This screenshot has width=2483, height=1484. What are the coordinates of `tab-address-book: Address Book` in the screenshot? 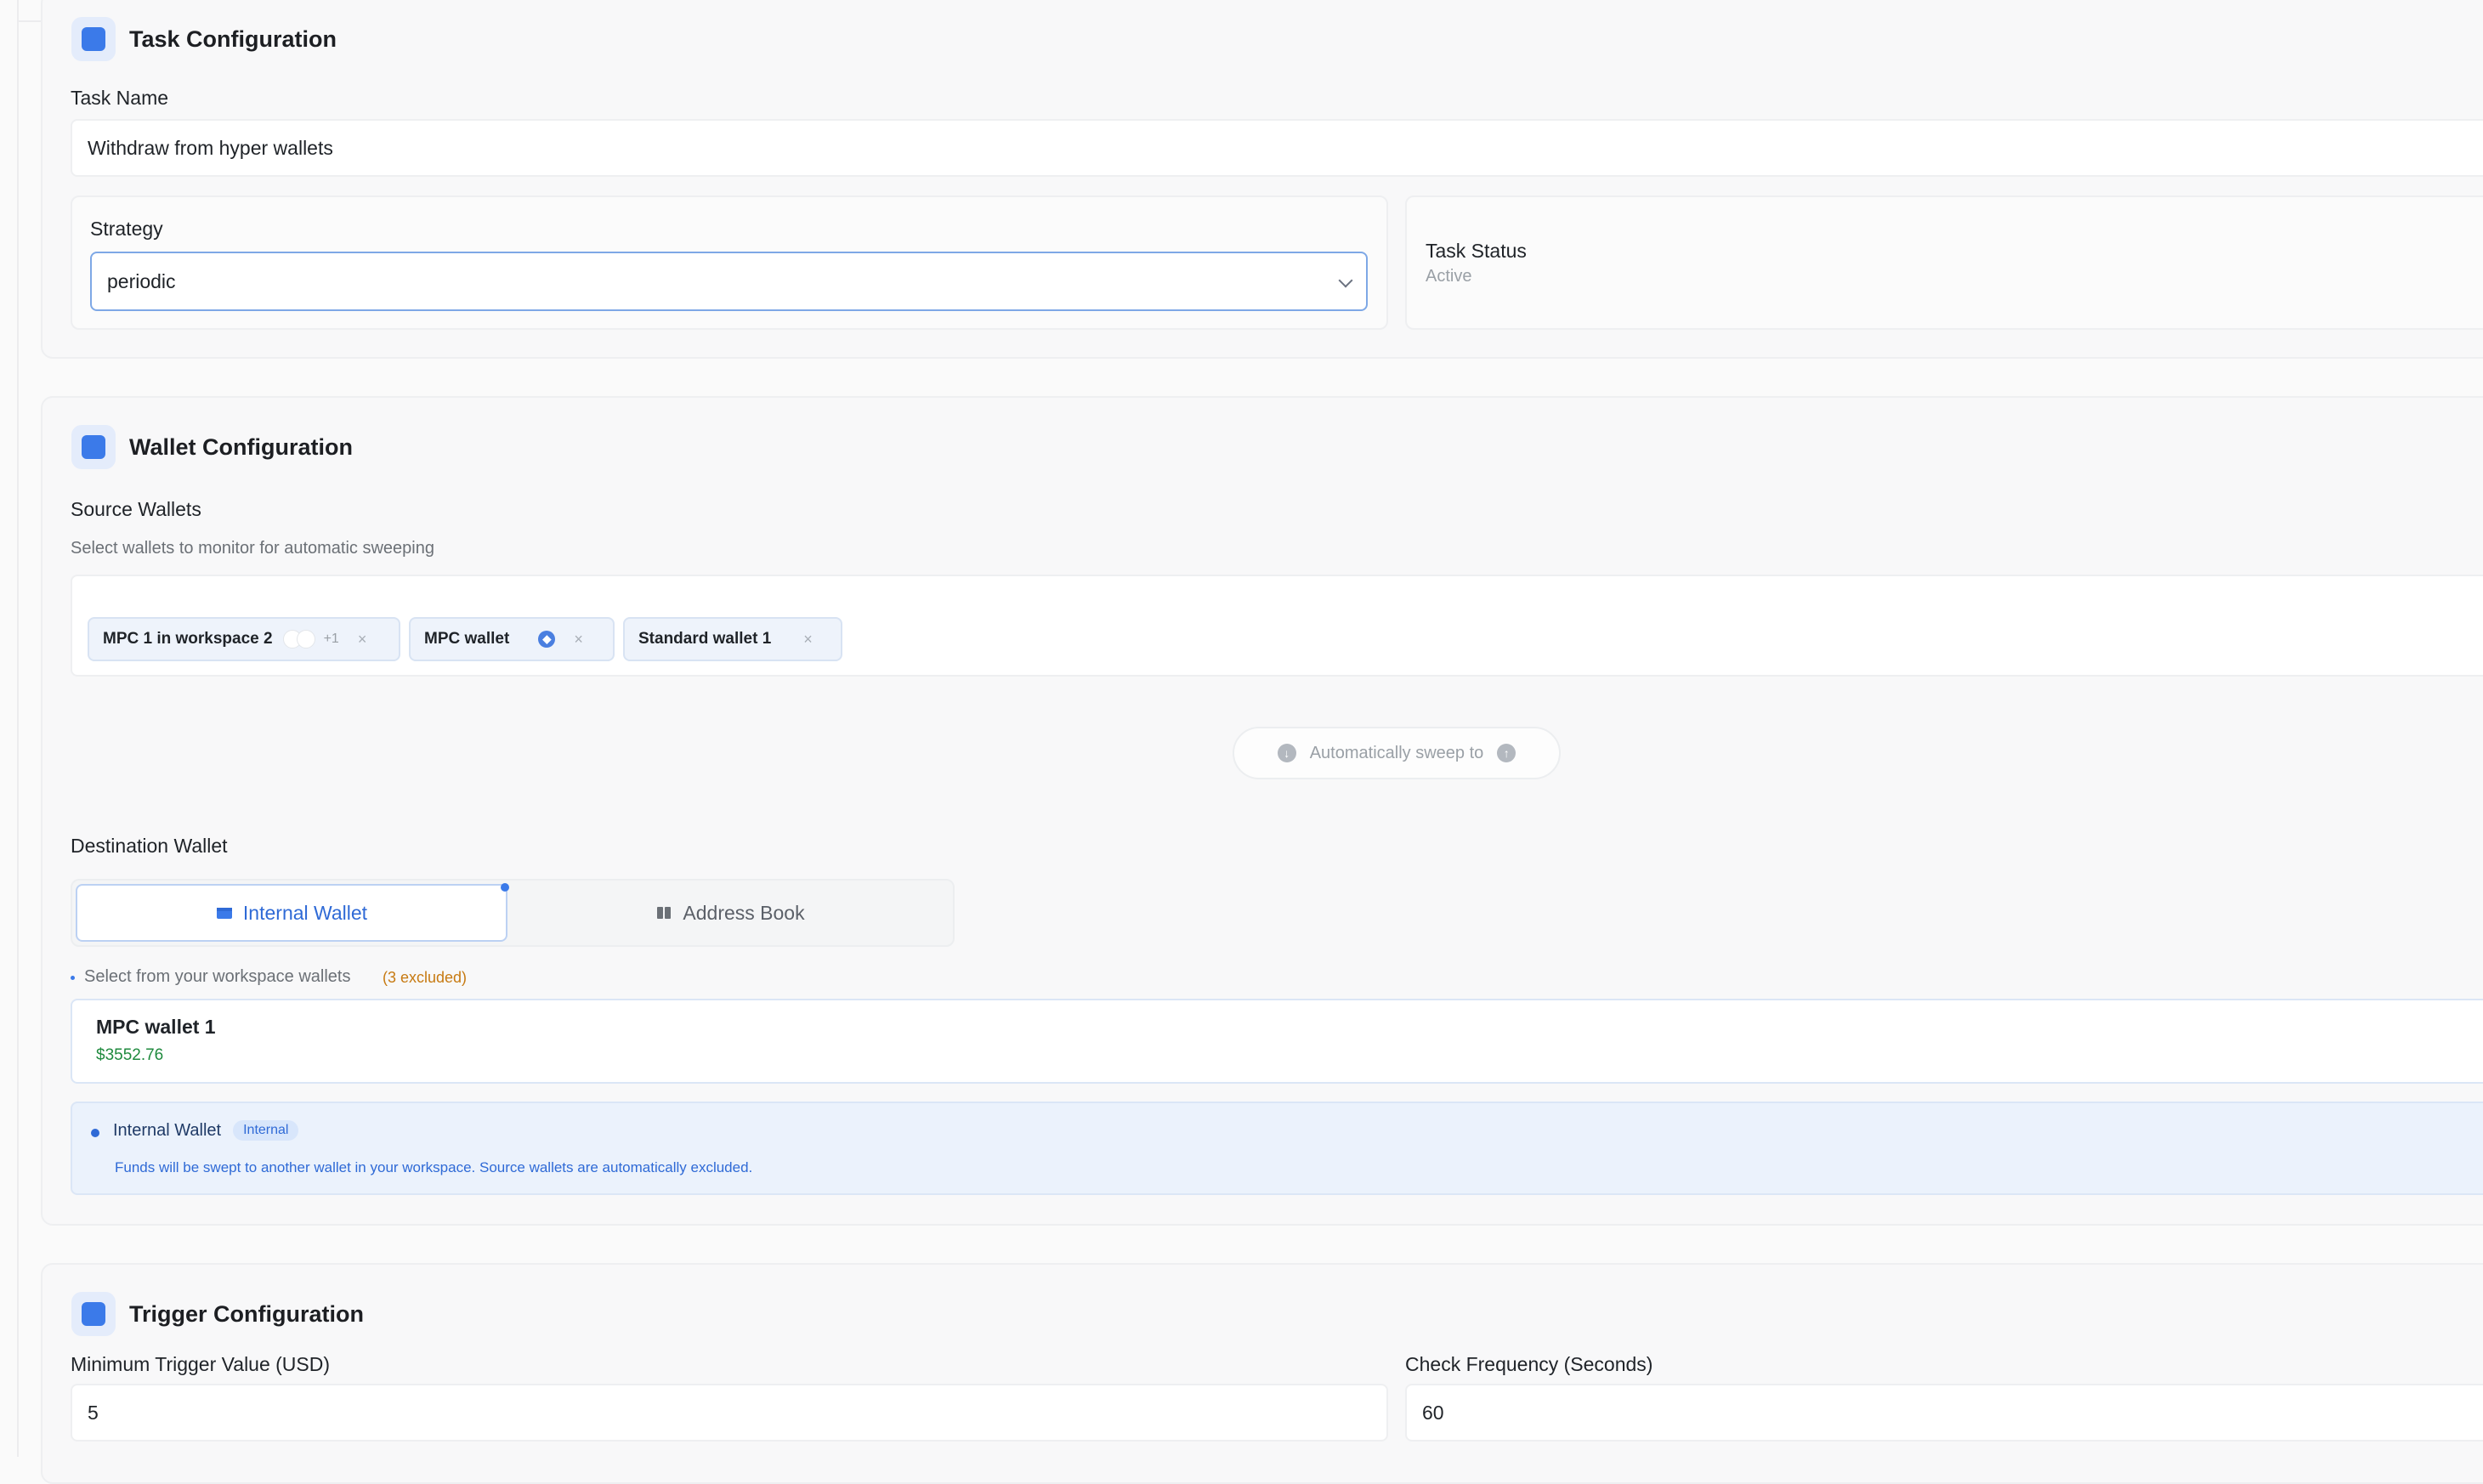 It's located at (730, 913).